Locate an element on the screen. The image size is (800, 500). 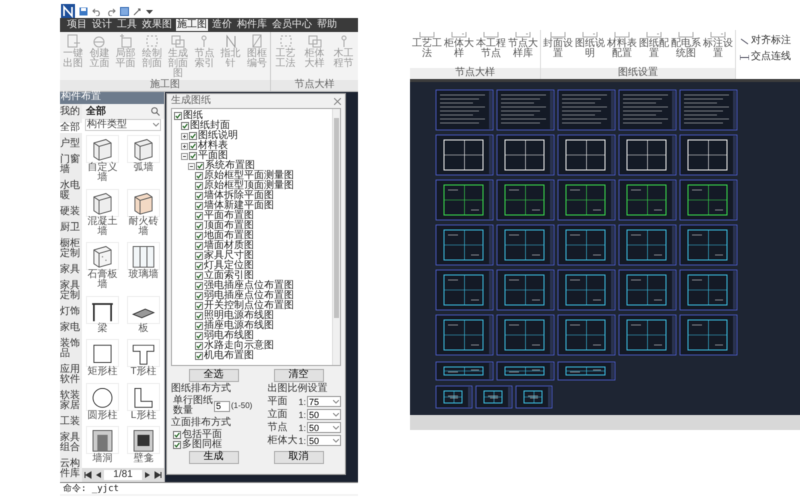
menu-tab: 会员中心 is located at coordinates (292, 25).